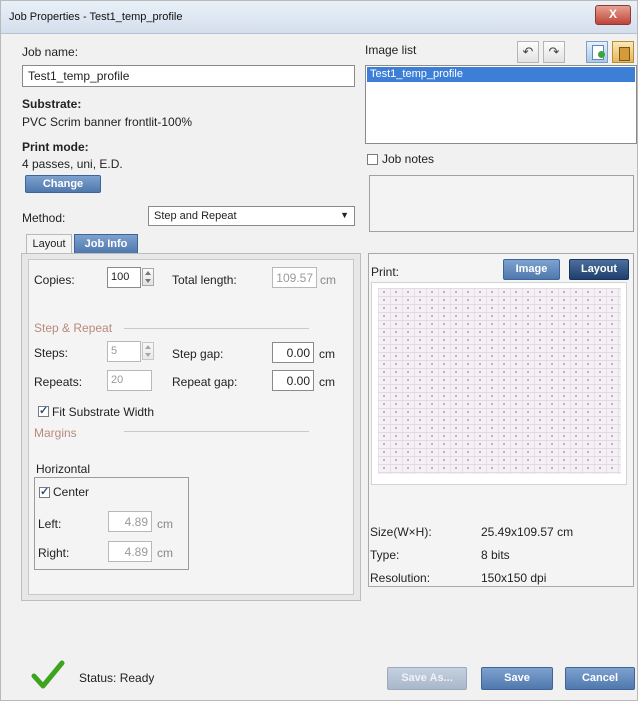  Describe the element at coordinates (216, 328) in the screenshot. I see `step-repeat-divider` at that location.